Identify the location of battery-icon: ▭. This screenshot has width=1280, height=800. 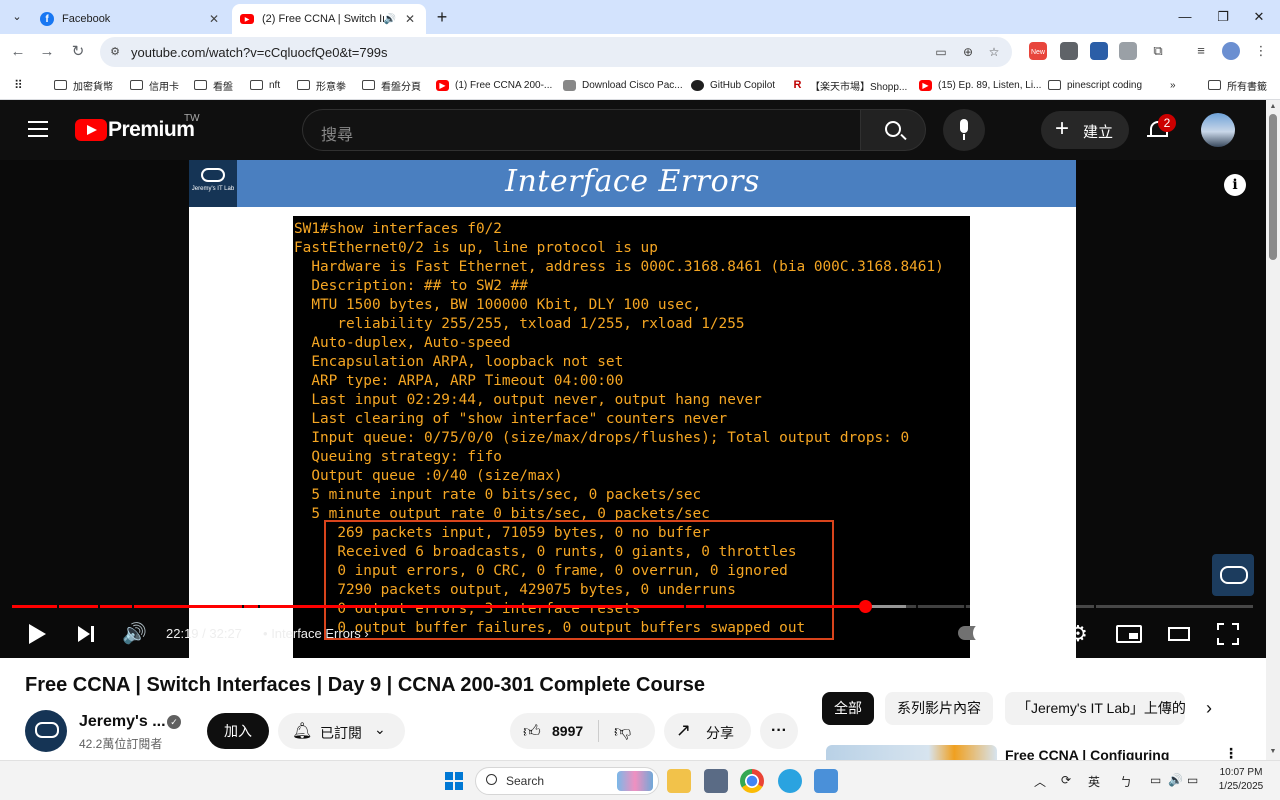
(1192, 780).